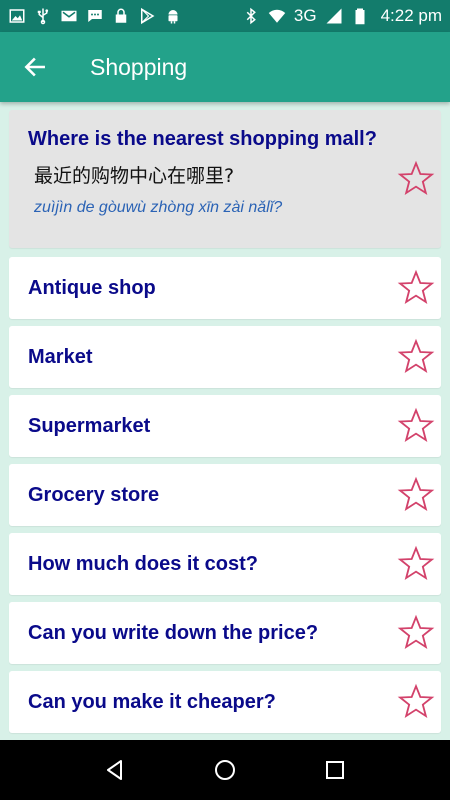 Image resolution: width=450 pixels, height=800 pixels. Describe the element at coordinates (202, 139) in the screenshot. I see `phrase-english: Where is the nearest shopping mall?` at that location.